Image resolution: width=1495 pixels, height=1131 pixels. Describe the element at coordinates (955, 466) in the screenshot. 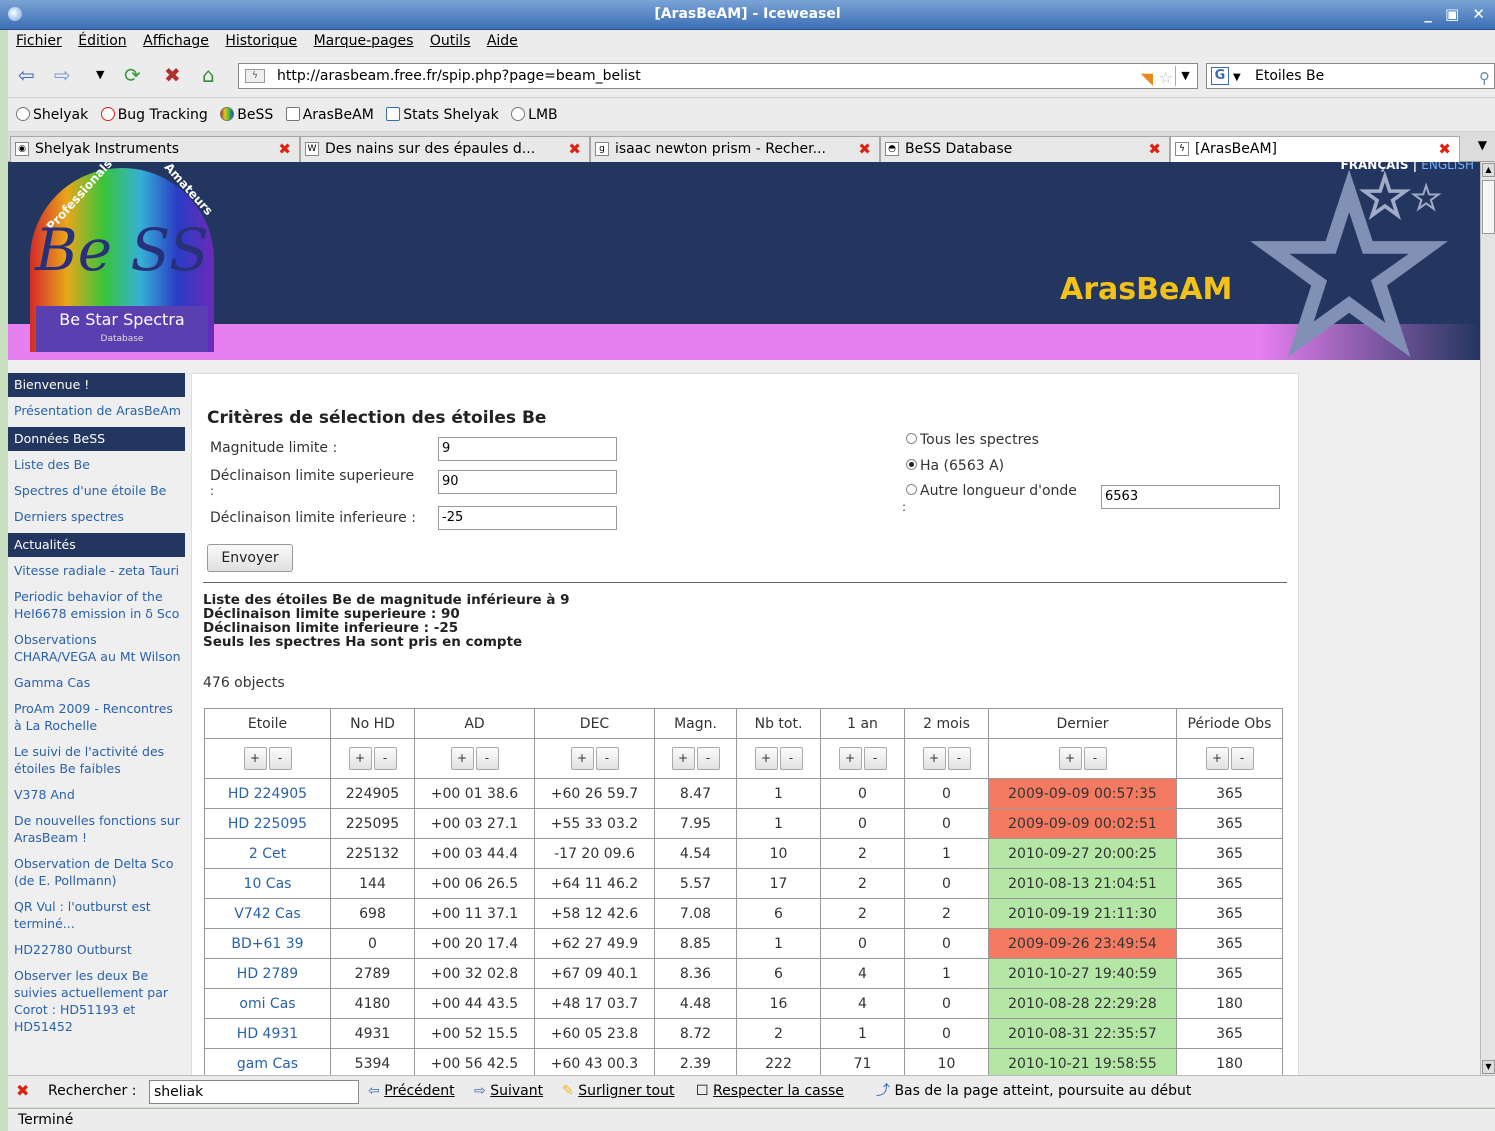

I see `radio-ha: Ha (6563 A)` at that location.